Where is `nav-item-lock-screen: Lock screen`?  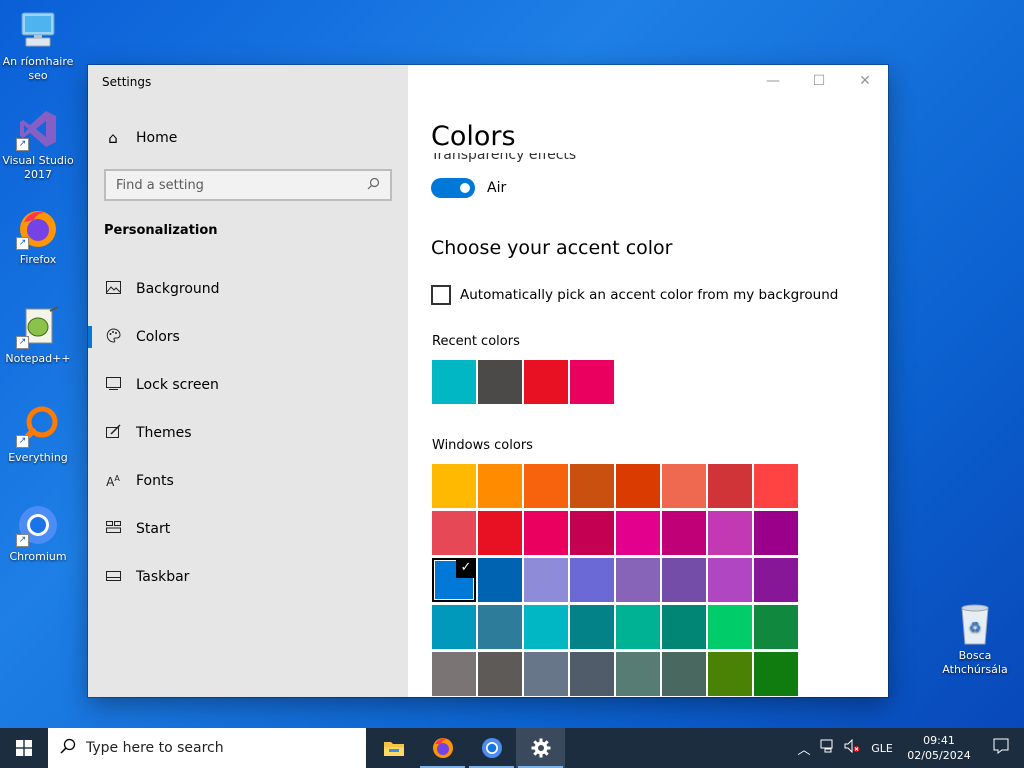 nav-item-lock-screen: Lock screen is located at coordinates (248, 385).